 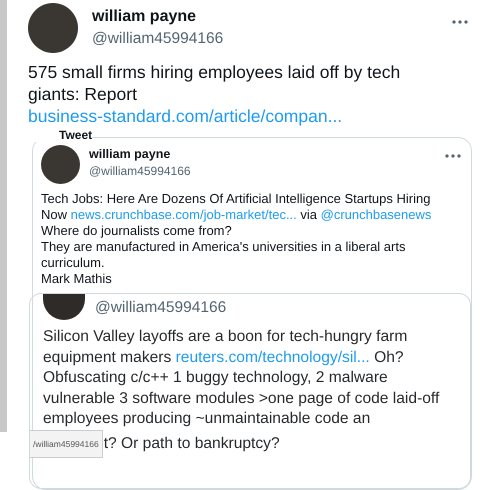 I want to click on tweet-text: Tech Jobs: Here Are Dozens Of Artificial Intelligence Startups Hiring Now news.crunchbase.com/job-market/tec... via @crunchbasenews, so click(x=236, y=207).